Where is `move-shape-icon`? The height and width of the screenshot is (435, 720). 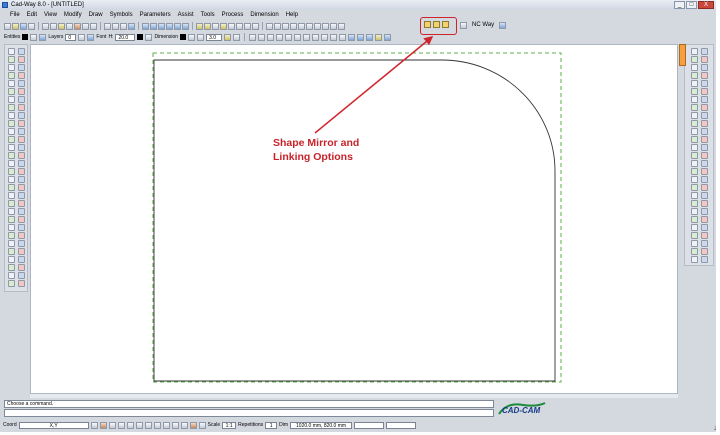
move-shape-icon is located at coordinates (285, 26).